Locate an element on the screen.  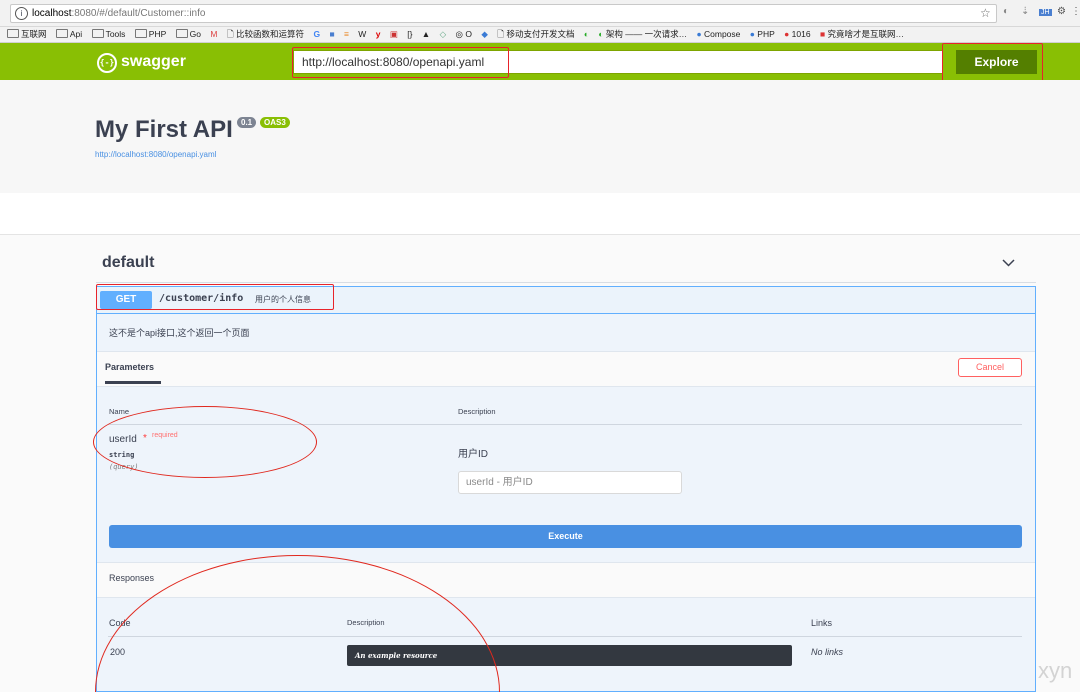
operation-description: 这不是个api接口,这个返回一个页面 is located at coordinates (179, 333).